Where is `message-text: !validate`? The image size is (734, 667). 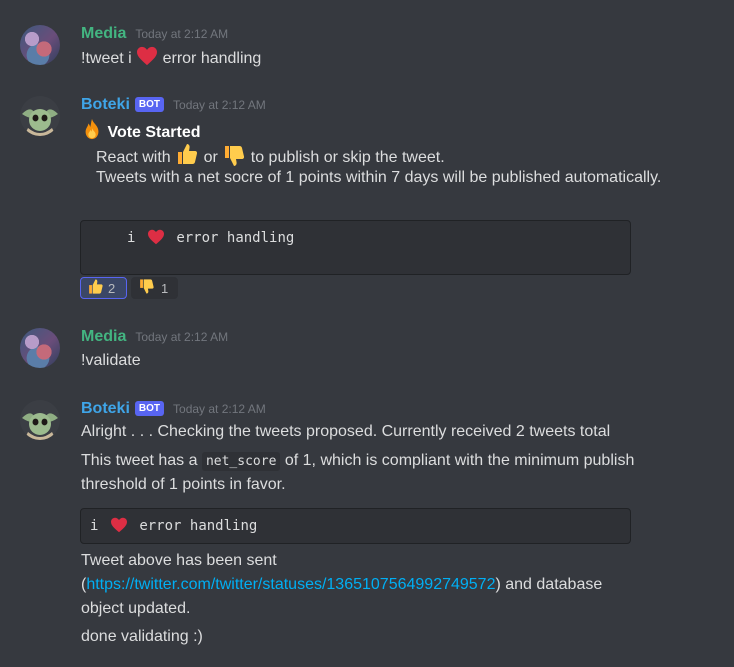 message-text: !validate is located at coordinates (111, 360).